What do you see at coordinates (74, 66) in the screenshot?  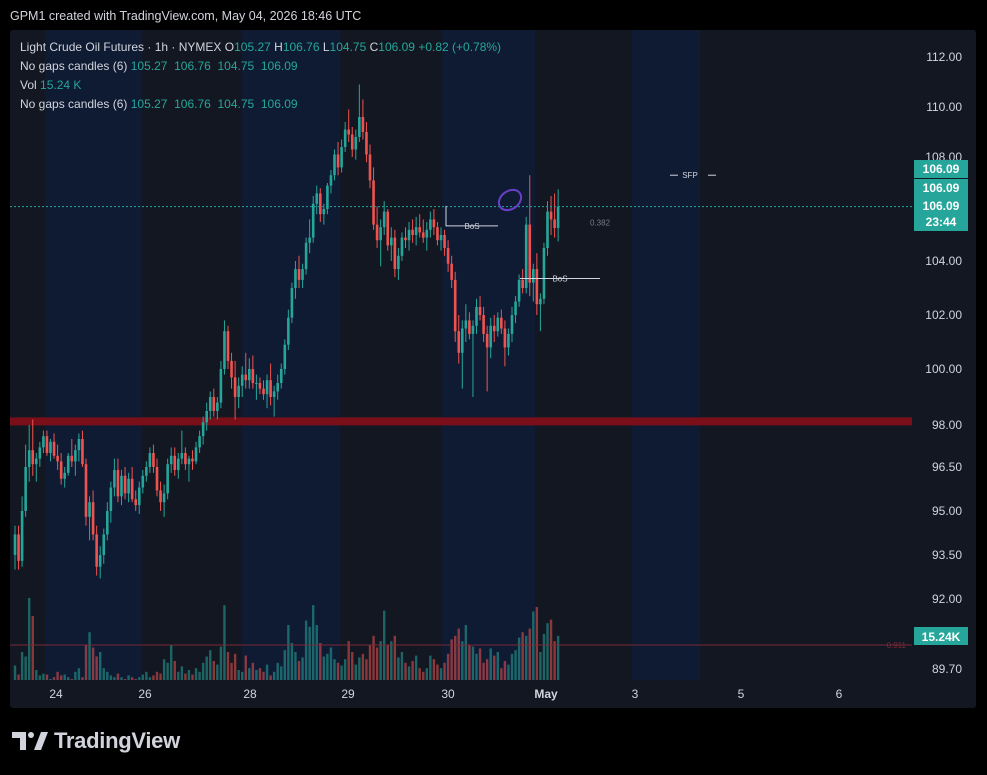 I see `indicator-1-name: No gaps candles (6)` at bounding box center [74, 66].